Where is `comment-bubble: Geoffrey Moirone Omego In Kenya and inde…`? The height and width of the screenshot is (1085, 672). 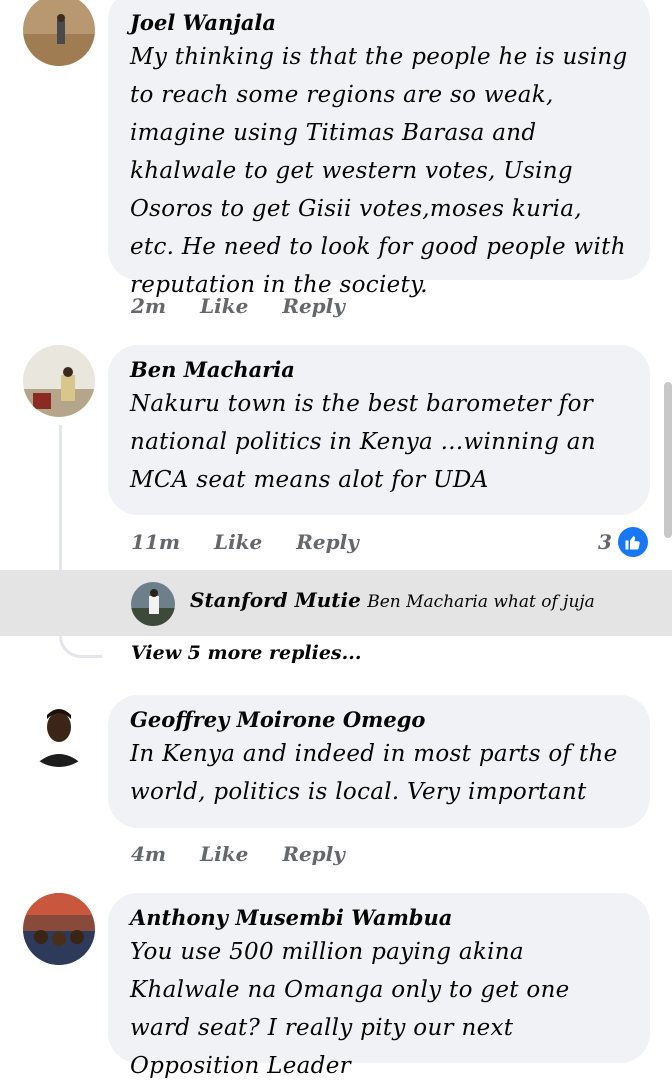
comment-bubble: Geoffrey Moirone Omego In Kenya and inde… is located at coordinates (379, 761).